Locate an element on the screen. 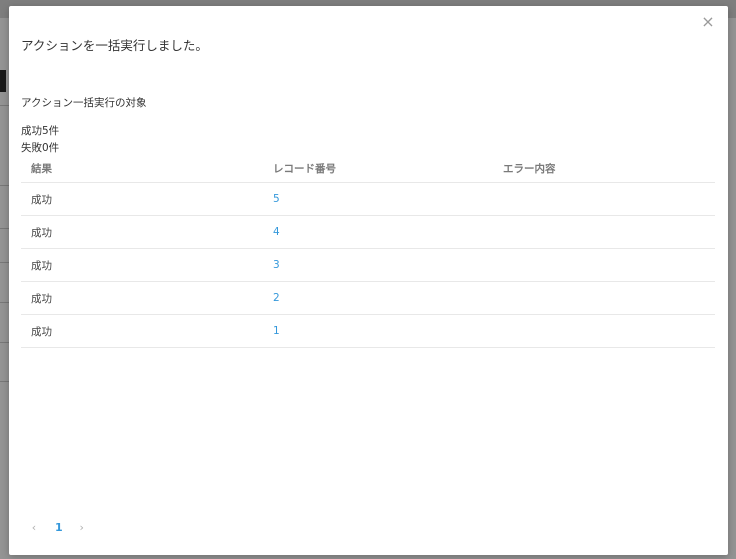 The height and width of the screenshot is (559, 736). record-number-link: 2 is located at coordinates (276, 298).